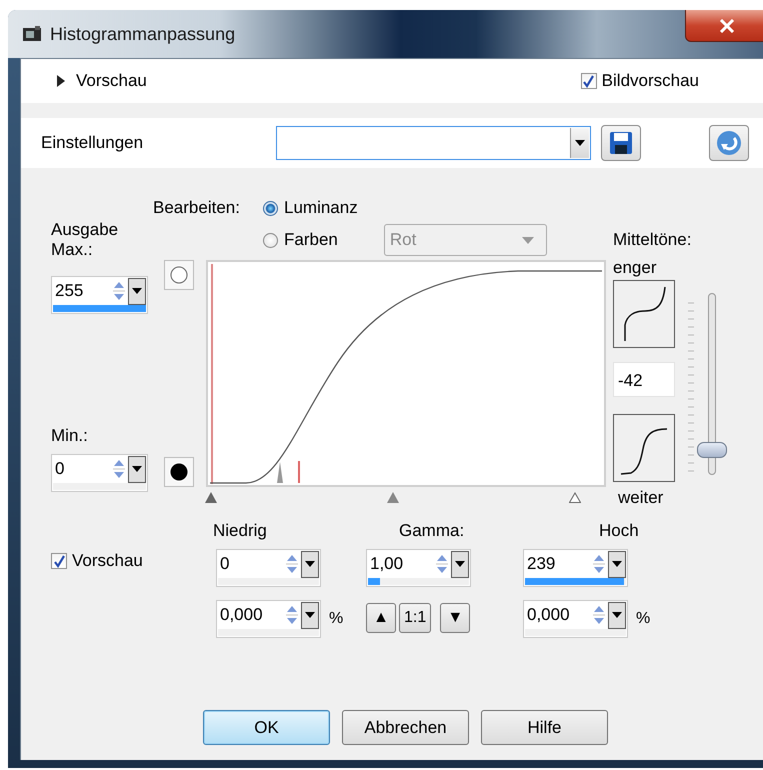  Describe the element at coordinates (712, 450) in the screenshot. I see `slider-thumb` at that location.